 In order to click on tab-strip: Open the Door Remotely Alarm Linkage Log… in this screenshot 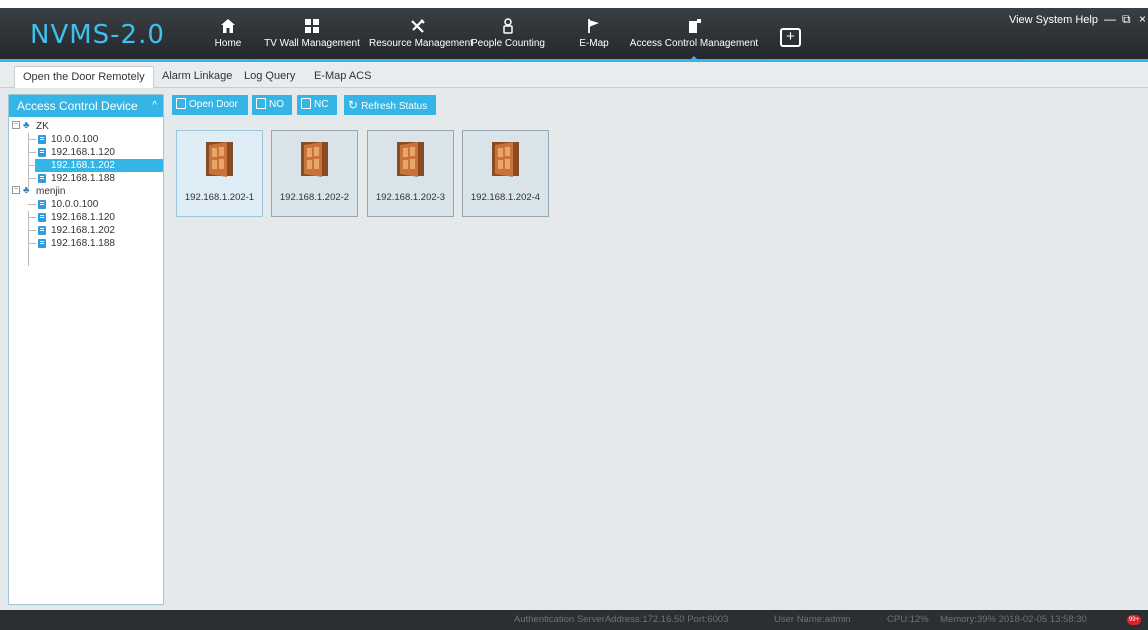, I will do `click(574, 75)`.